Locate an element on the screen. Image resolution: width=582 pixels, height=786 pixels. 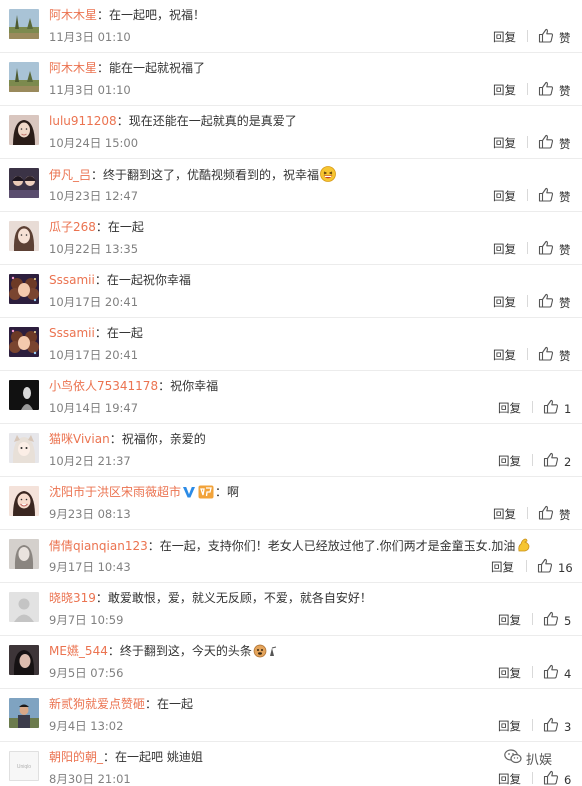
comment-row: 小鸟依人75341178：祝你幸福 10月14日 19:47 回复 1 is located at coordinates (291, 397).